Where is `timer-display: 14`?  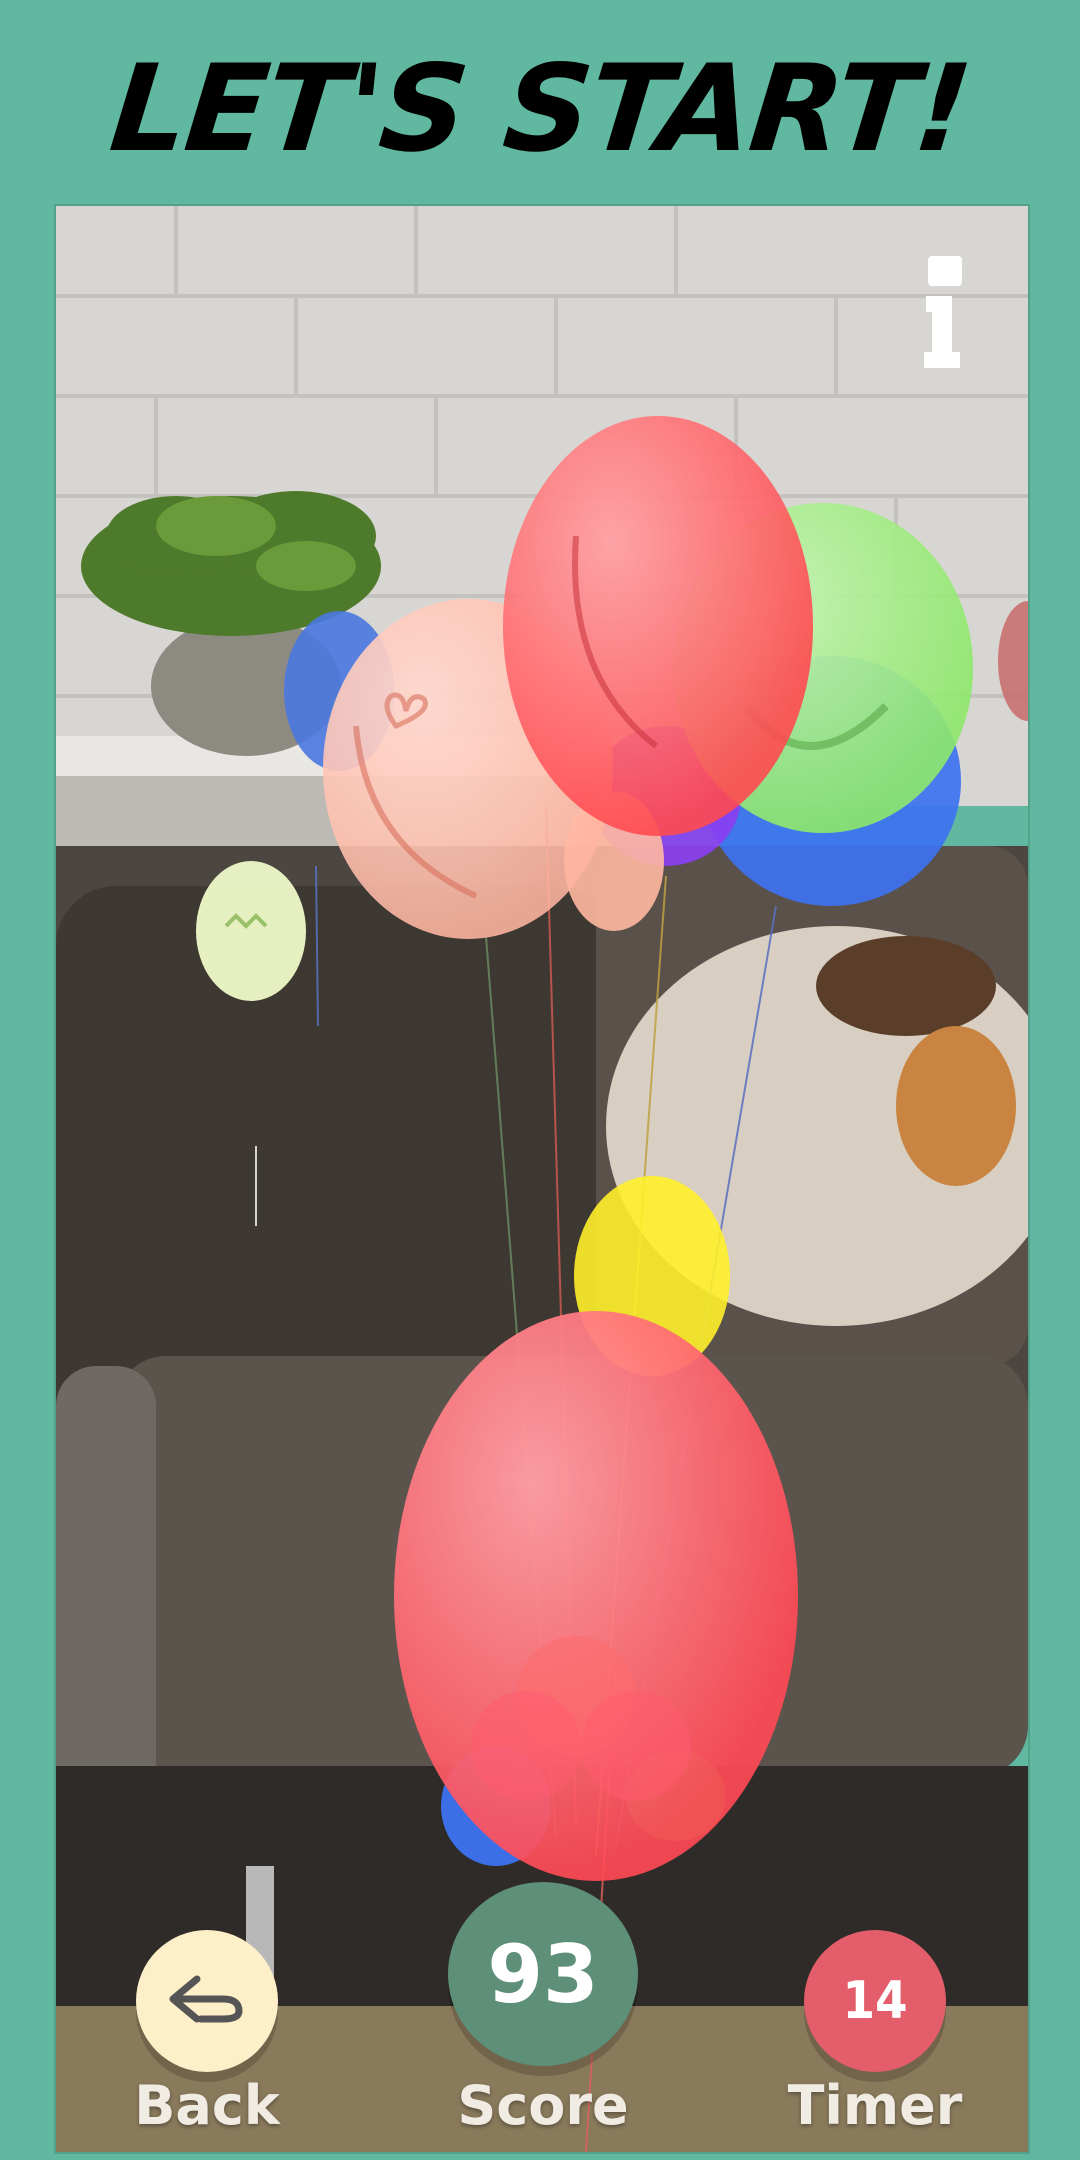 timer-display: 14 is located at coordinates (875, 2001).